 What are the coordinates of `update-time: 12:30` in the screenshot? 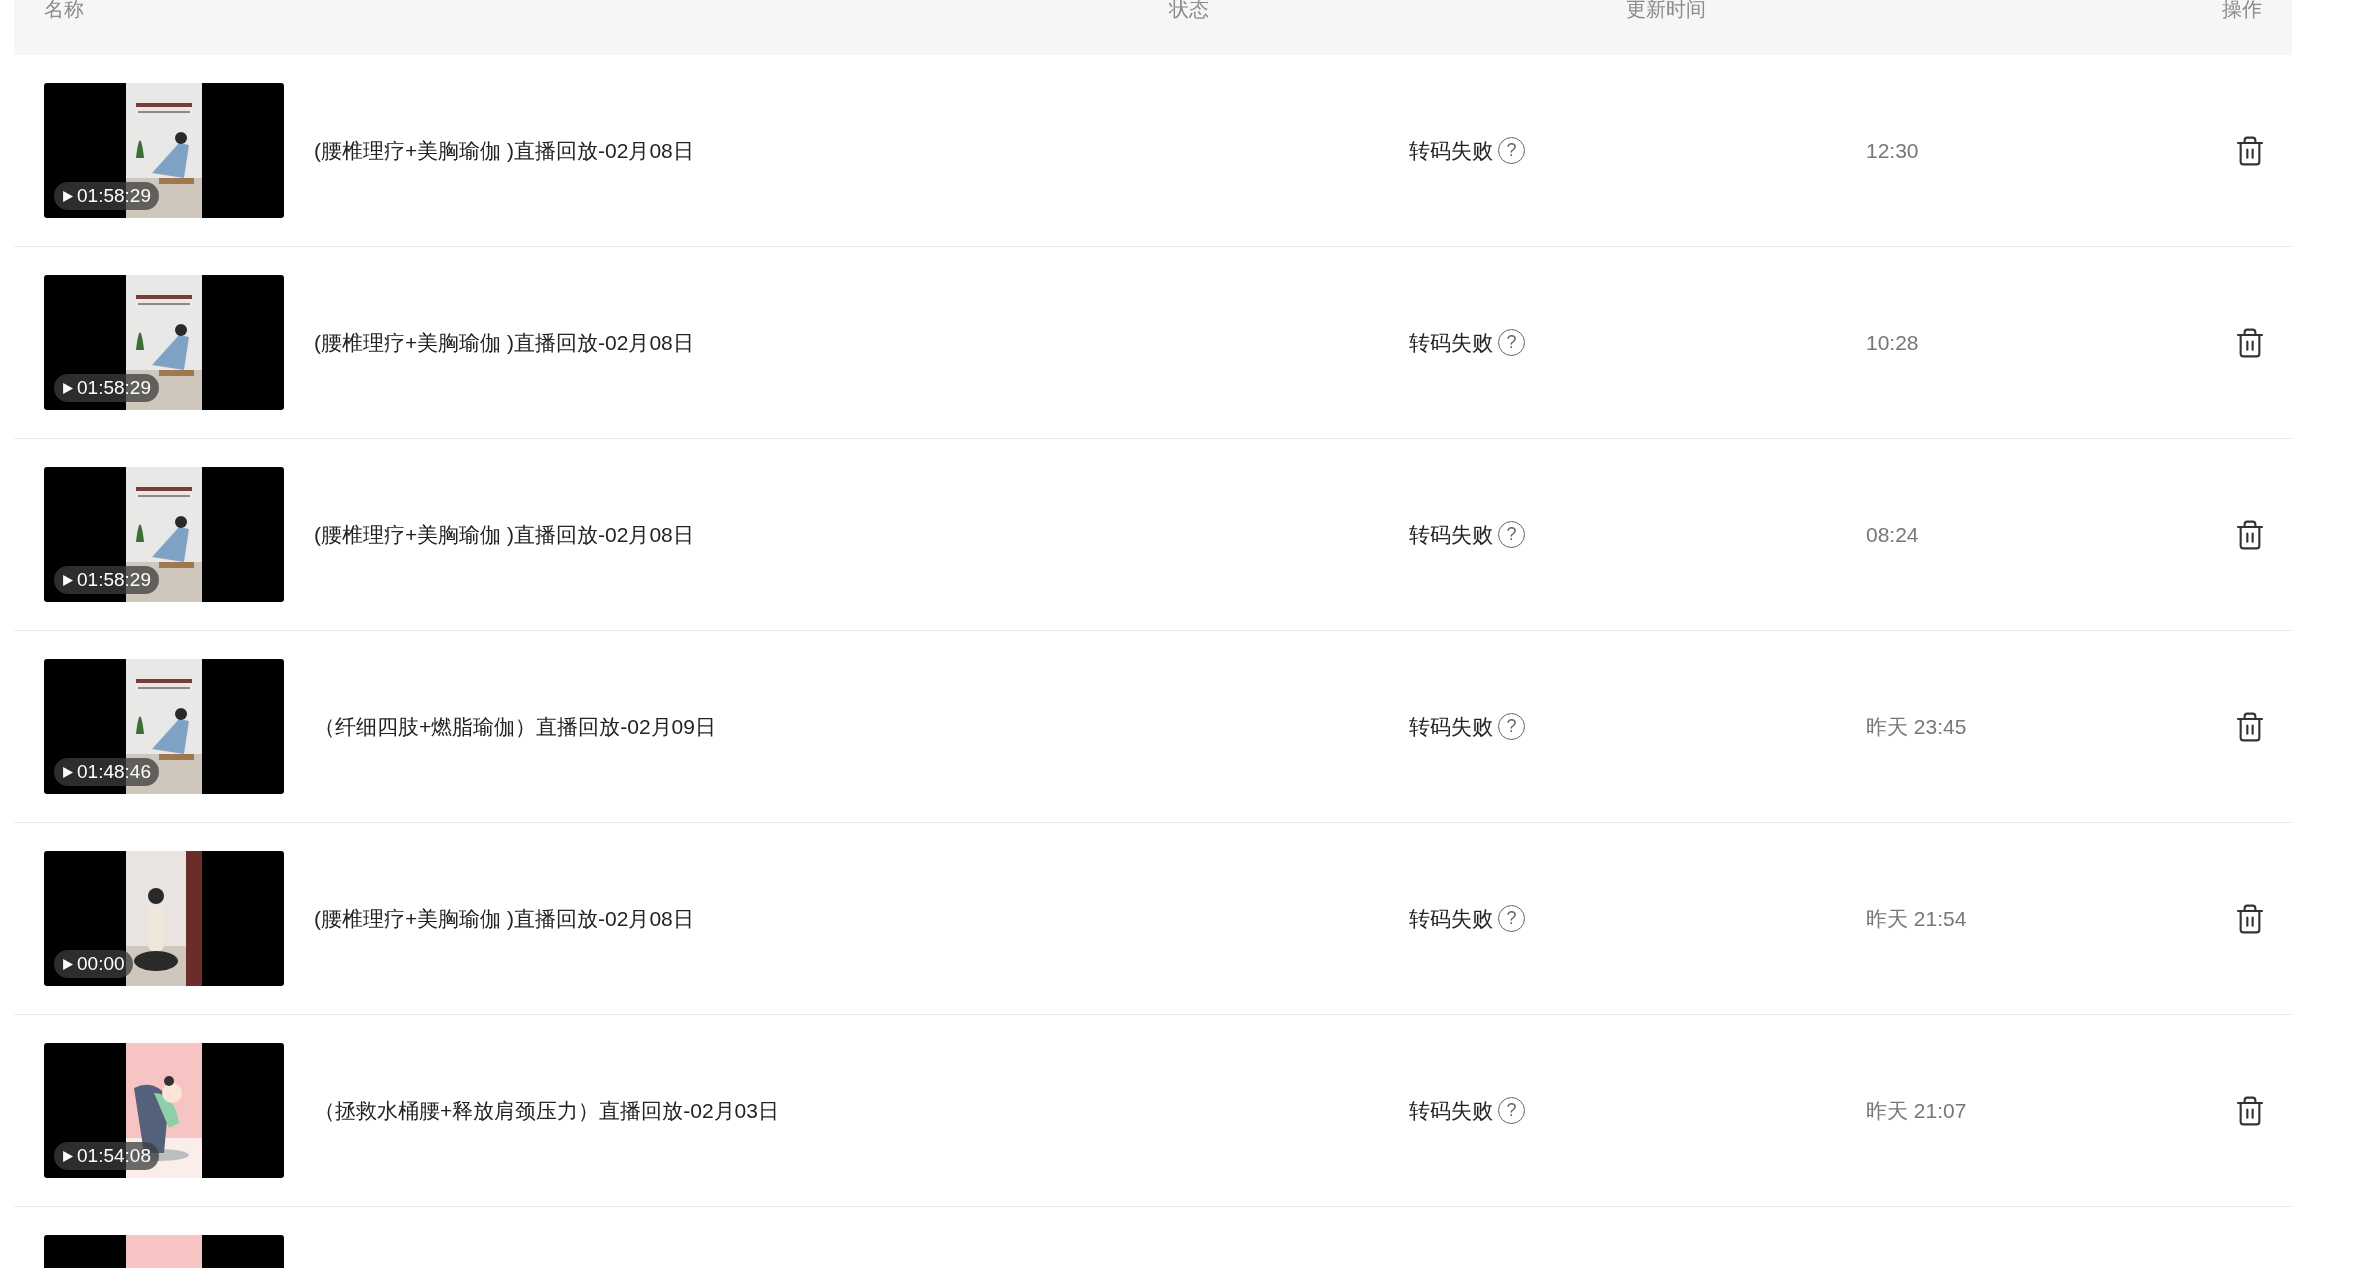 It's located at (1892, 150).